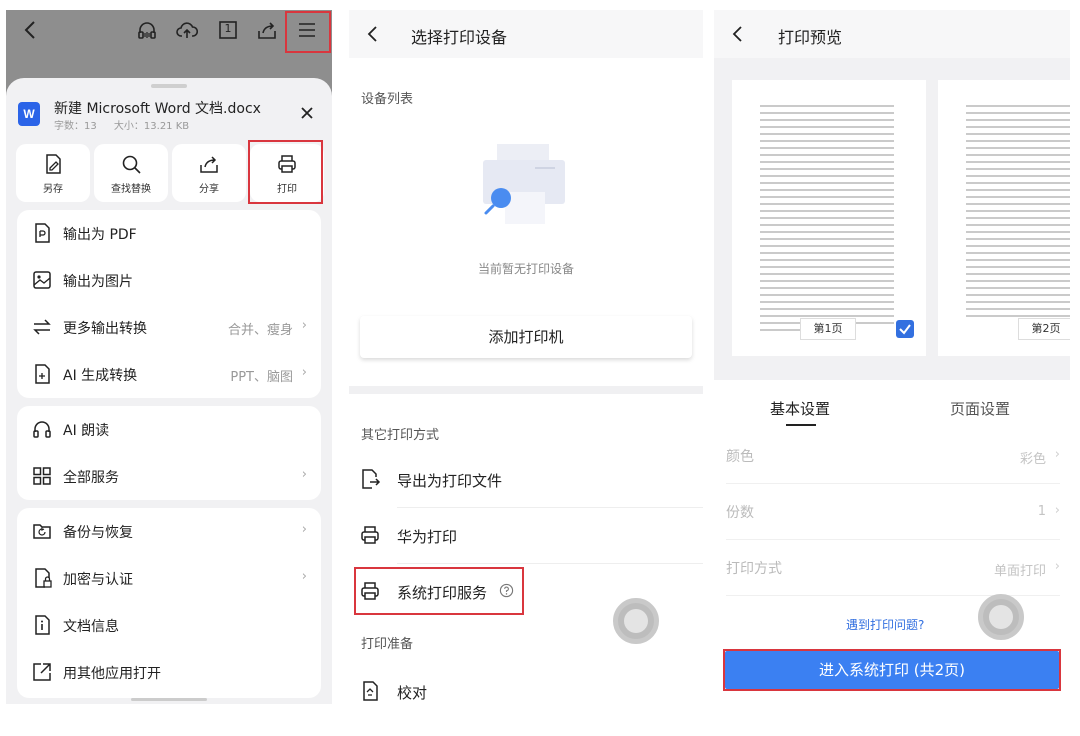  What do you see at coordinates (131, 164) in the screenshot?
I see `search-icon` at bounding box center [131, 164].